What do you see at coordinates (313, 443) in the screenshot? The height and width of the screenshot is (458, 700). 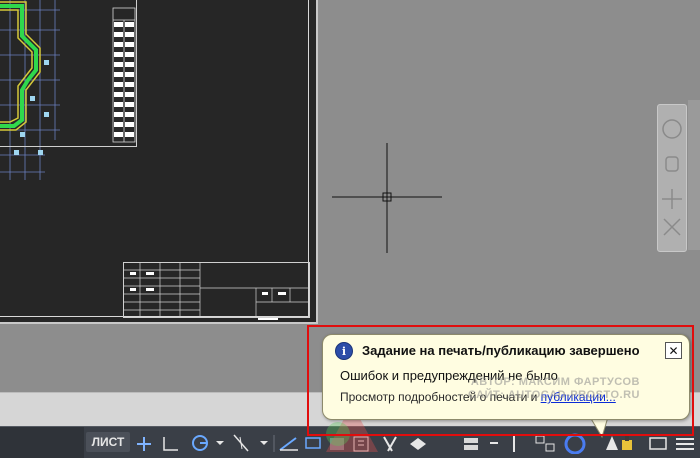 I see `lineweight-icon` at bounding box center [313, 443].